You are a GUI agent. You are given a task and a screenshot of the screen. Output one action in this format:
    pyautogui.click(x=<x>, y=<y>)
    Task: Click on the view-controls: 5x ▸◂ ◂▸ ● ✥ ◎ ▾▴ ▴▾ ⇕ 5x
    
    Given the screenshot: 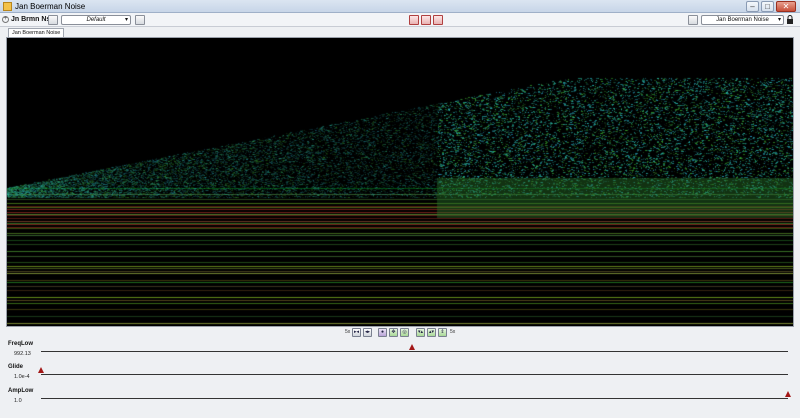 What is the action you would take?
    pyautogui.click(x=400, y=332)
    